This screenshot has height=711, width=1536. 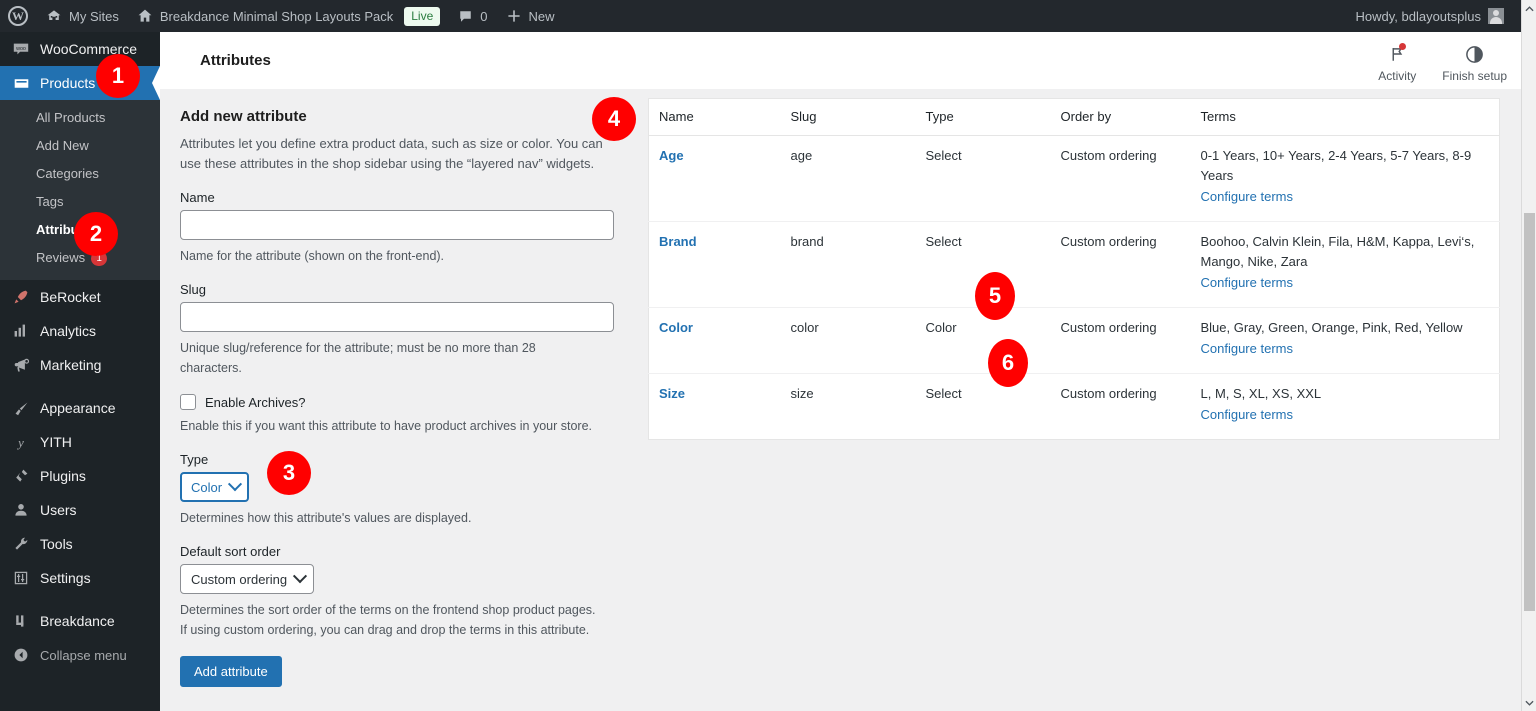 I want to click on sidebar-item-breakdance: Breakdance, so click(x=80, y=621).